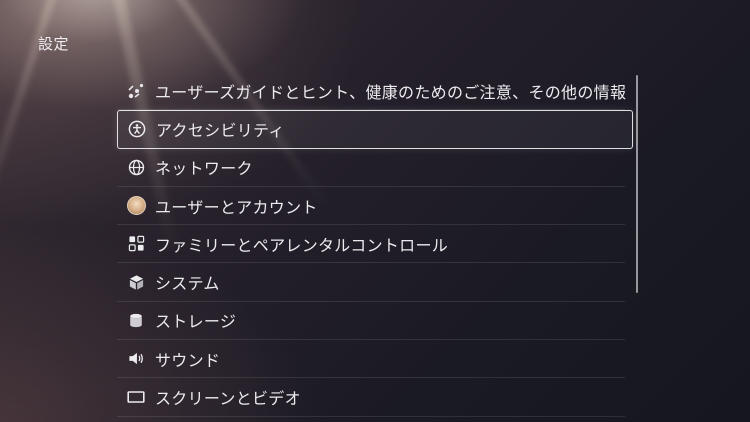 Image resolution: width=750 pixels, height=422 pixels. I want to click on accessibility-icon, so click(137, 129).